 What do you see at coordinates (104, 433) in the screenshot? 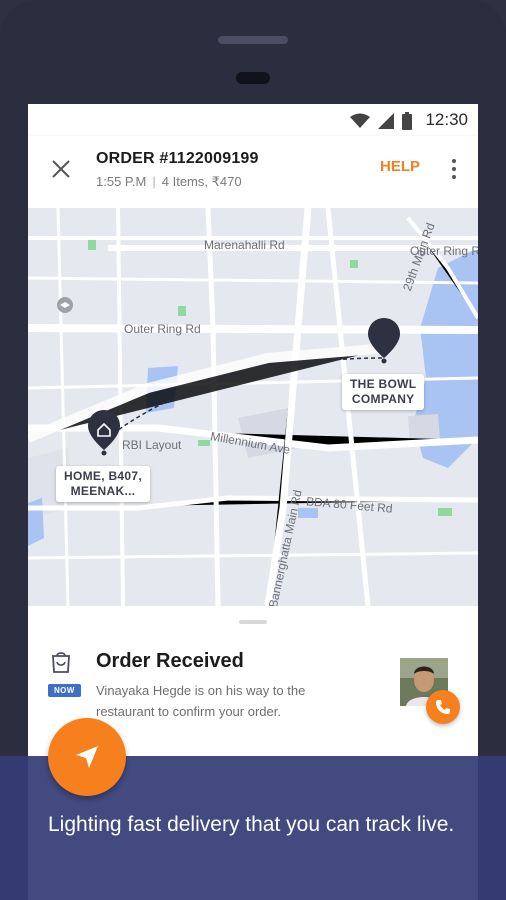
I see `home-pin-icon` at bounding box center [104, 433].